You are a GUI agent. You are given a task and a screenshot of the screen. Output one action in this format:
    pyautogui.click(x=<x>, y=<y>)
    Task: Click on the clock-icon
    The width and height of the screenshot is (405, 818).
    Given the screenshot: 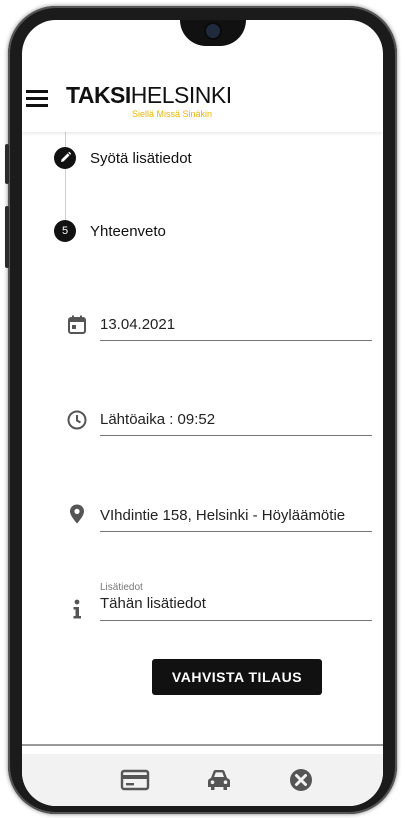 What is the action you would take?
    pyautogui.click(x=77, y=420)
    